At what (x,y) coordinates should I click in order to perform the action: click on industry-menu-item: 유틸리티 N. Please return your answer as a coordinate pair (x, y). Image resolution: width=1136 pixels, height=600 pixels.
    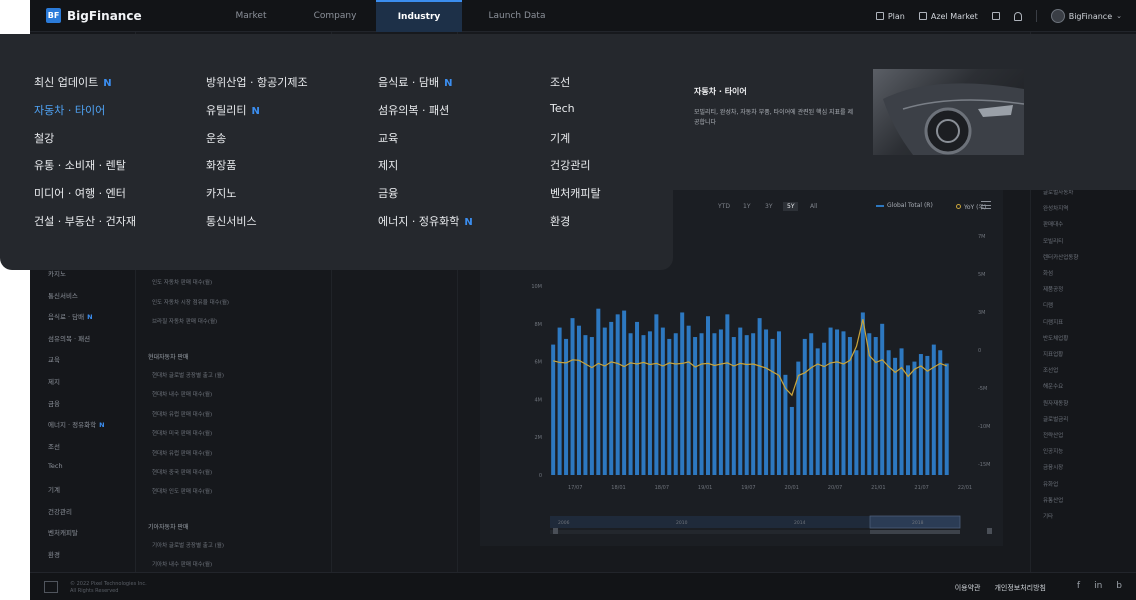
    Looking at the image, I should click on (233, 110).